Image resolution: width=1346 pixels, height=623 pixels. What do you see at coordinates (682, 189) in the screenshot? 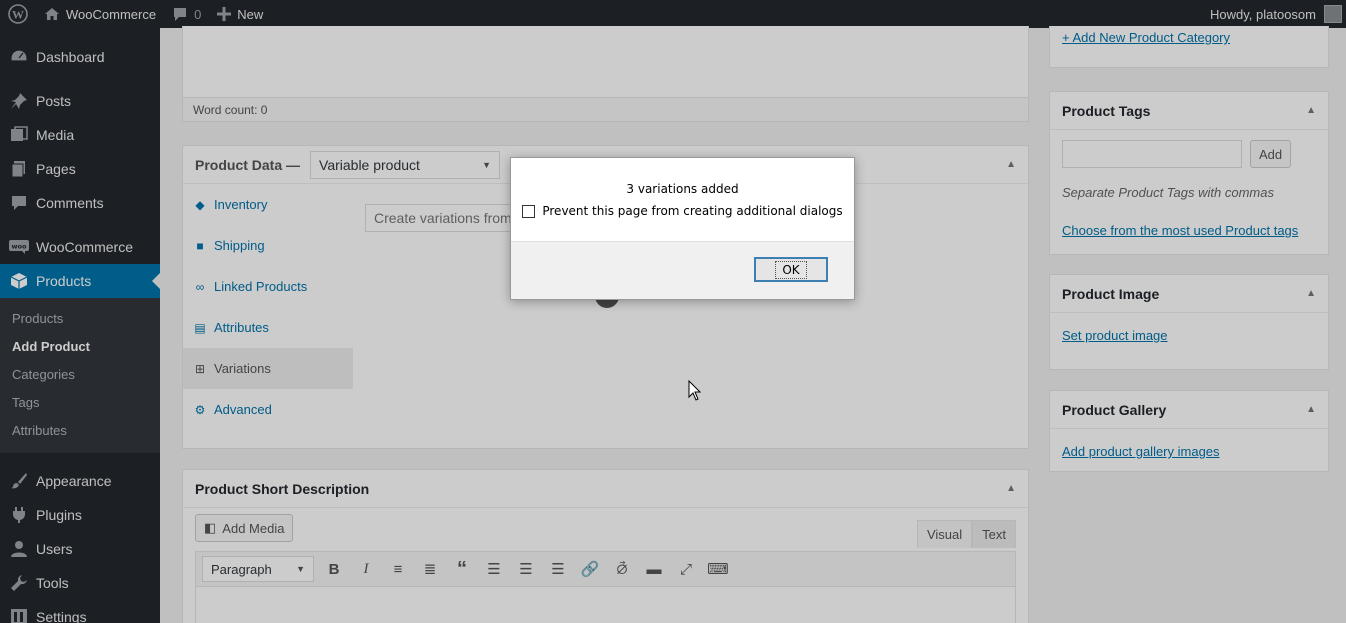
I see `dialog-message: 3 variations added` at bounding box center [682, 189].